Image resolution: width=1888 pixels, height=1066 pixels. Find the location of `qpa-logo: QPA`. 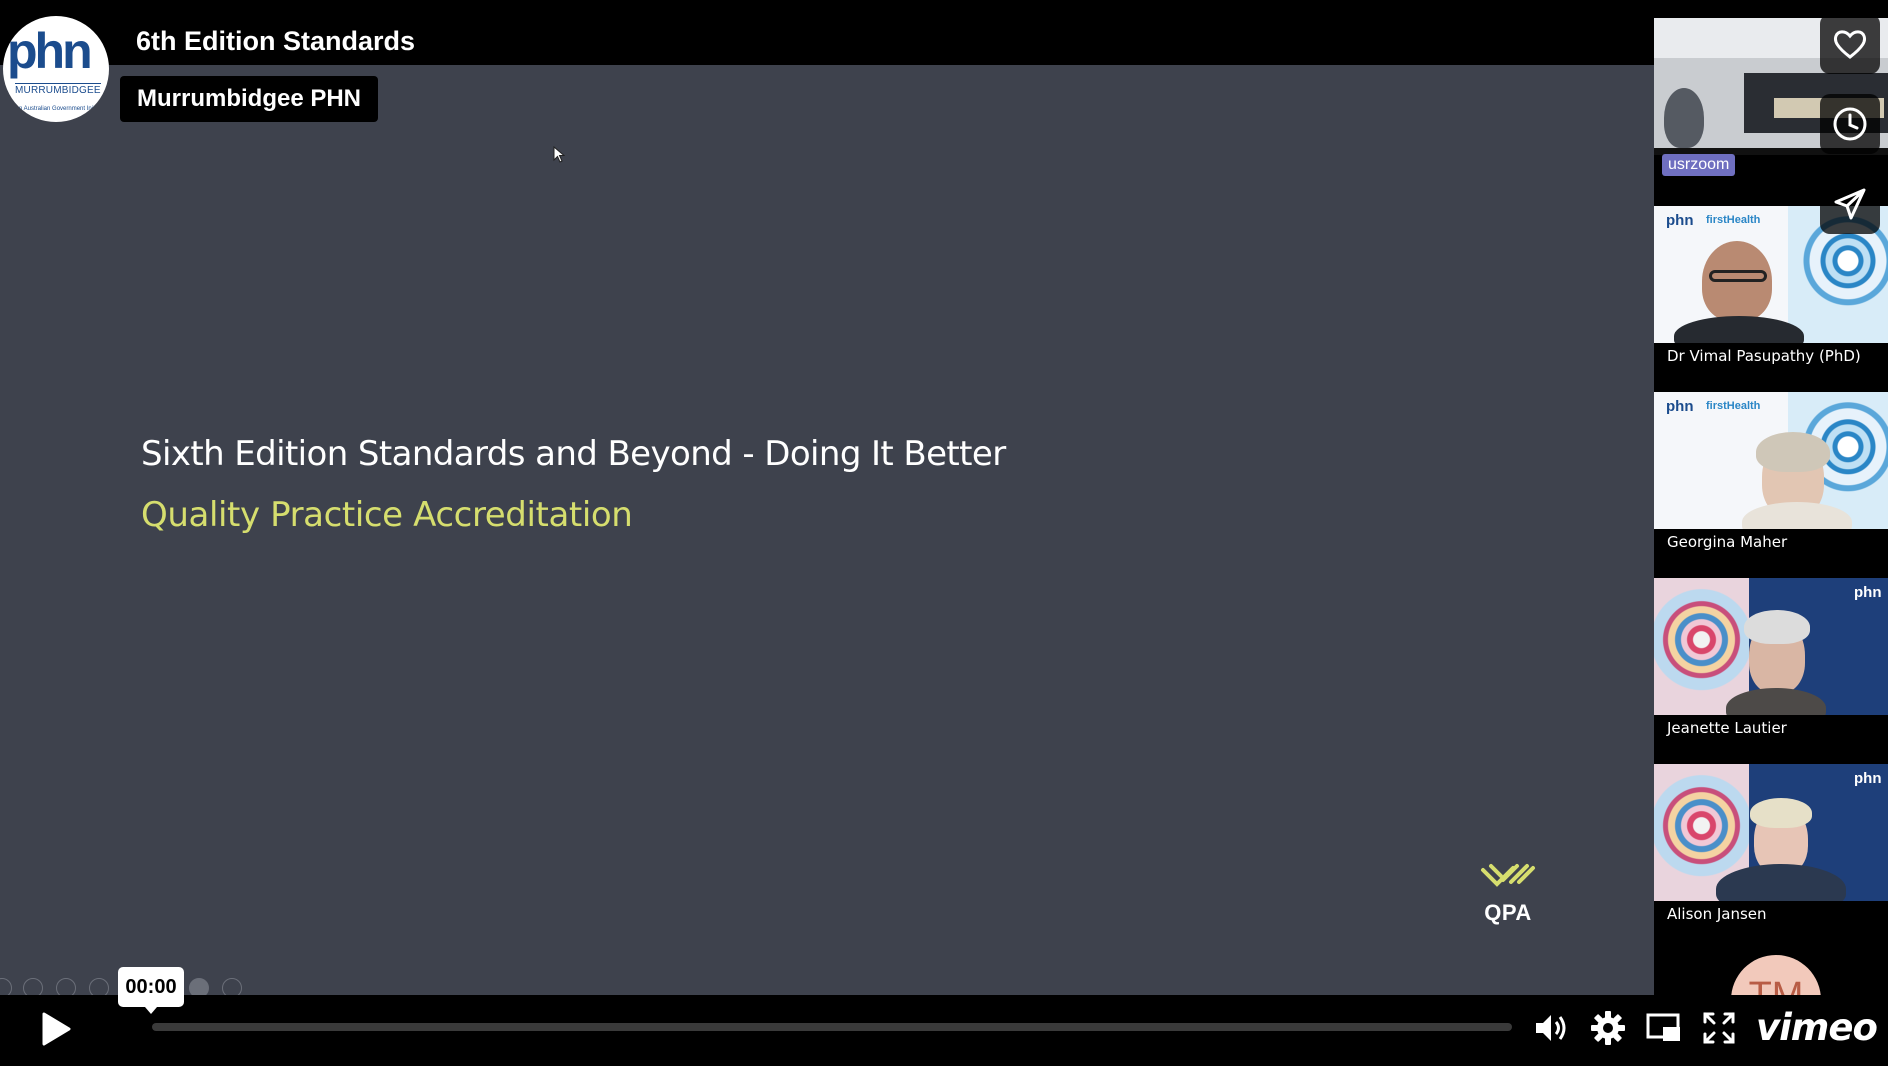

qpa-logo: QPA is located at coordinates (1508, 895).